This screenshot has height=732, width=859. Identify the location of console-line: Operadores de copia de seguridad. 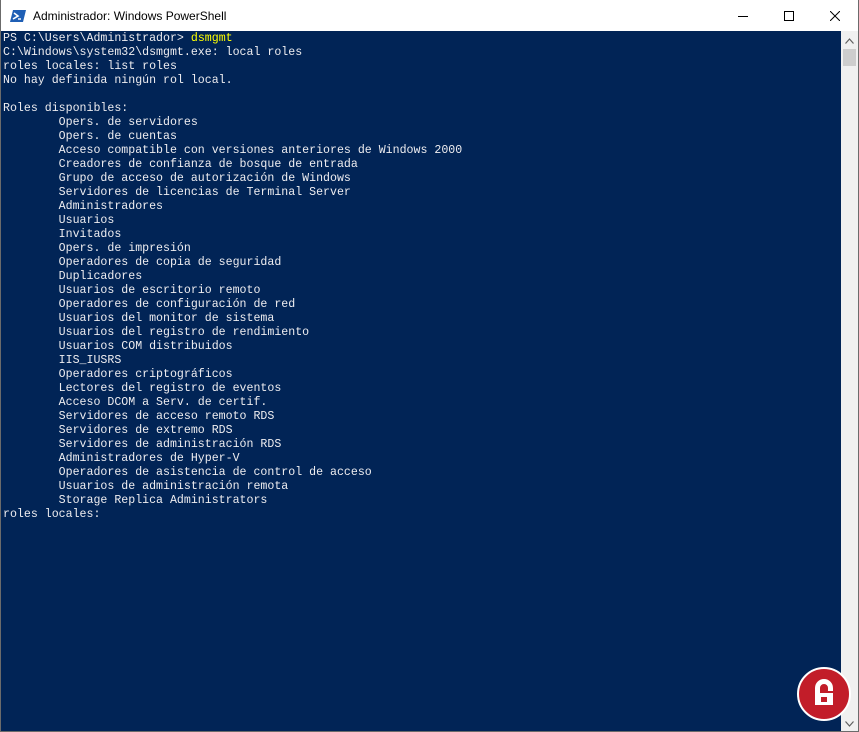
(142, 262).